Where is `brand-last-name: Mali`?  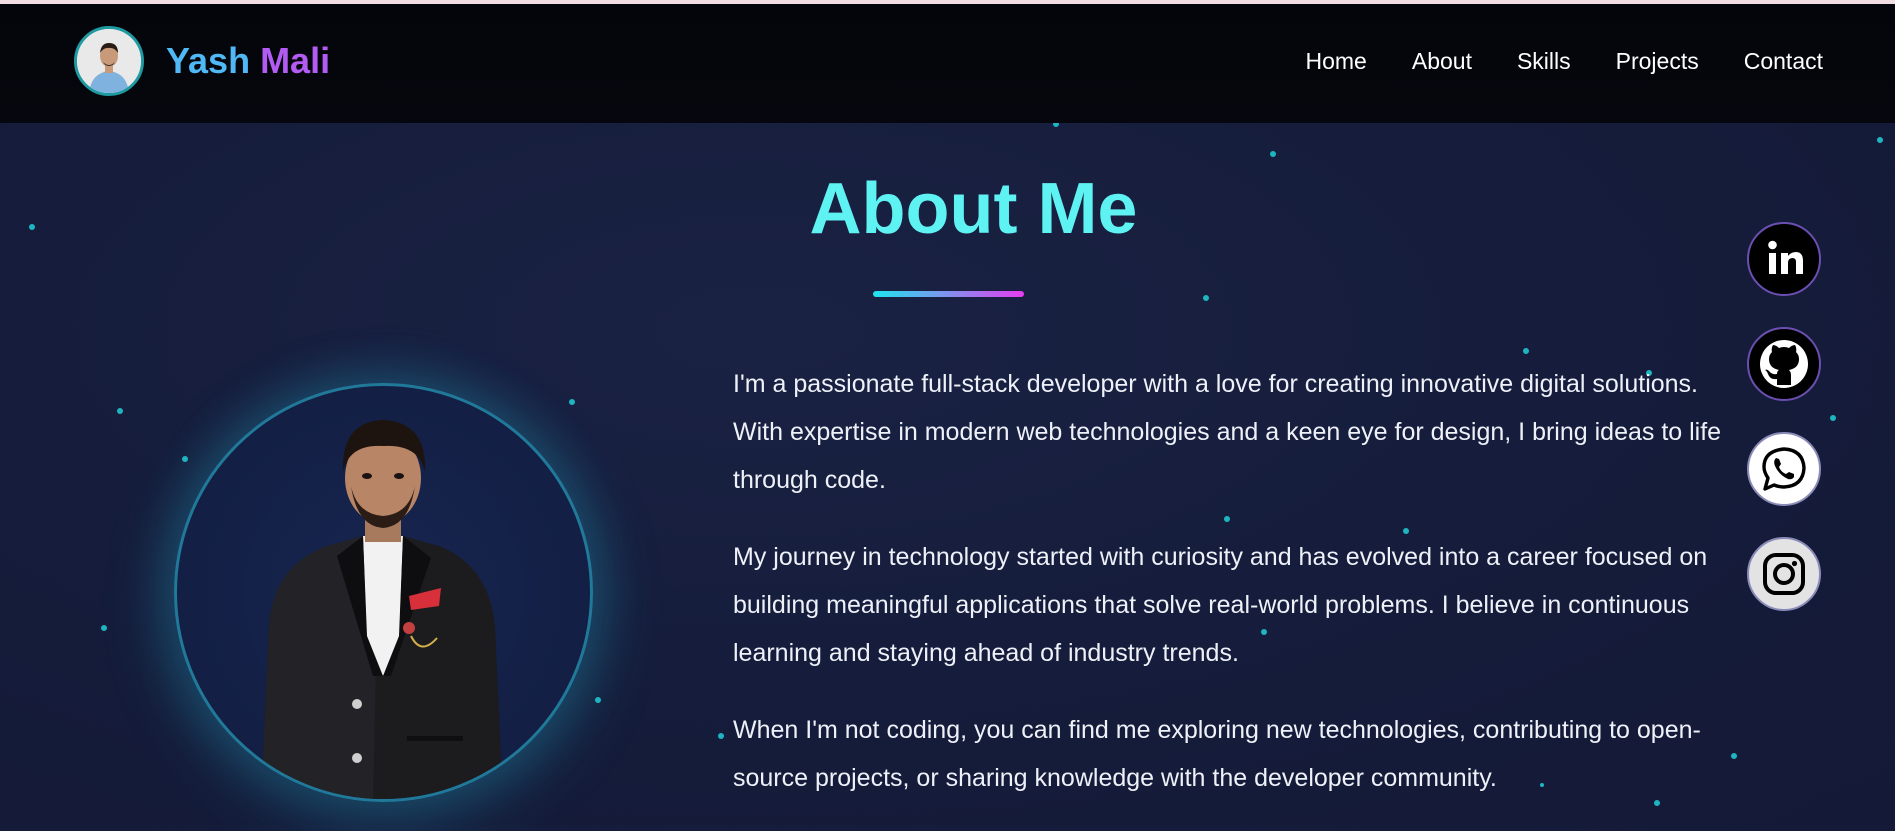
brand-last-name: Mali is located at coordinates (295, 60).